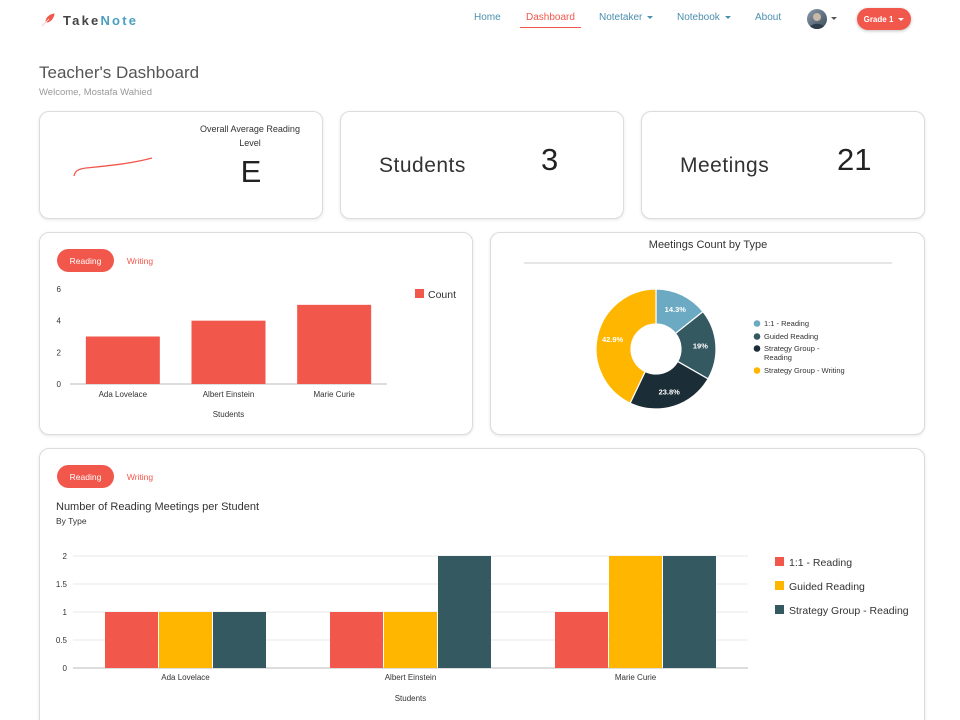  Describe the element at coordinates (834, 18) in the screenshot. I see `avatar-chevron-down-icon` at that location.